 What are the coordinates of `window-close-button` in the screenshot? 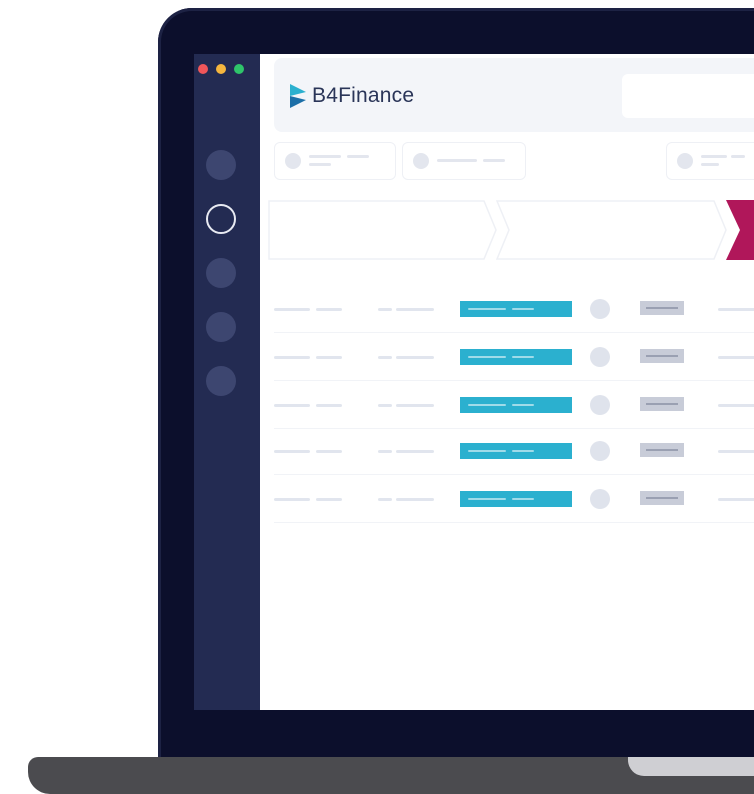 It's located at (203, 69).